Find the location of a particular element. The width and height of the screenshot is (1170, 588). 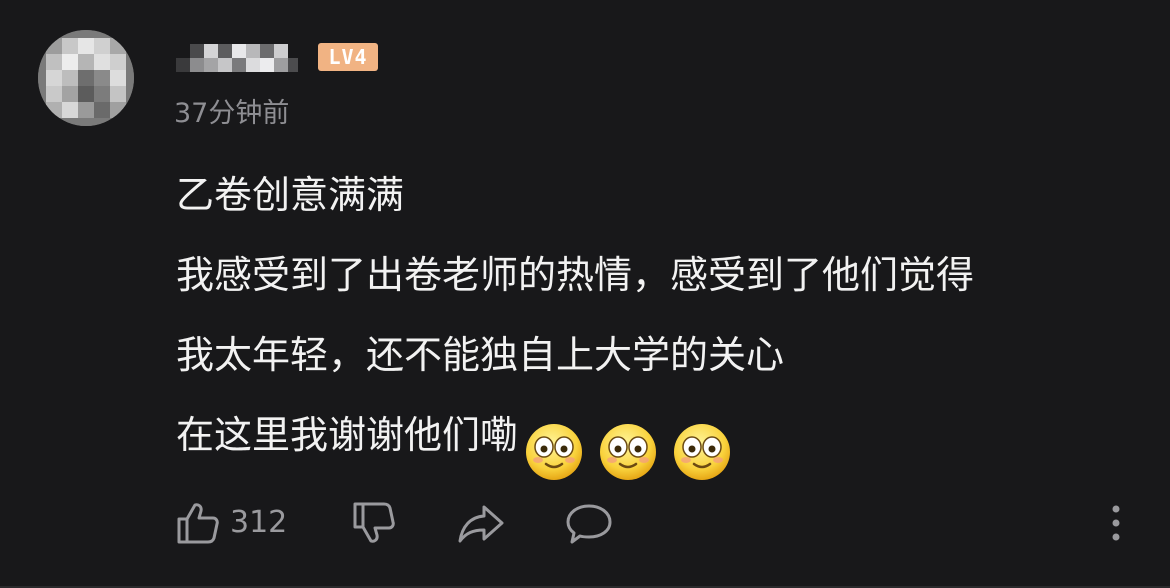

blurred-avatar-icon is located at coordinates (86, 78).